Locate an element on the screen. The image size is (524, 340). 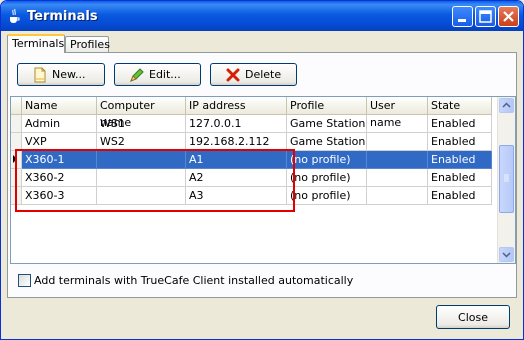
table-vertical-scrollbar is located at coordinates (506, 180).